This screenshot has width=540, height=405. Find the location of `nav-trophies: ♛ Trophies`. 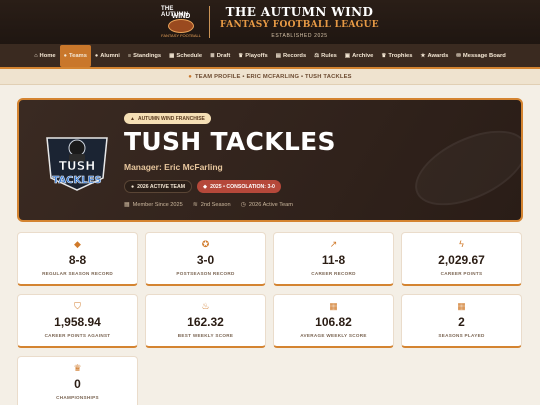

nav-trophies: ♛ Trophies is located at coordinates (396, 55).